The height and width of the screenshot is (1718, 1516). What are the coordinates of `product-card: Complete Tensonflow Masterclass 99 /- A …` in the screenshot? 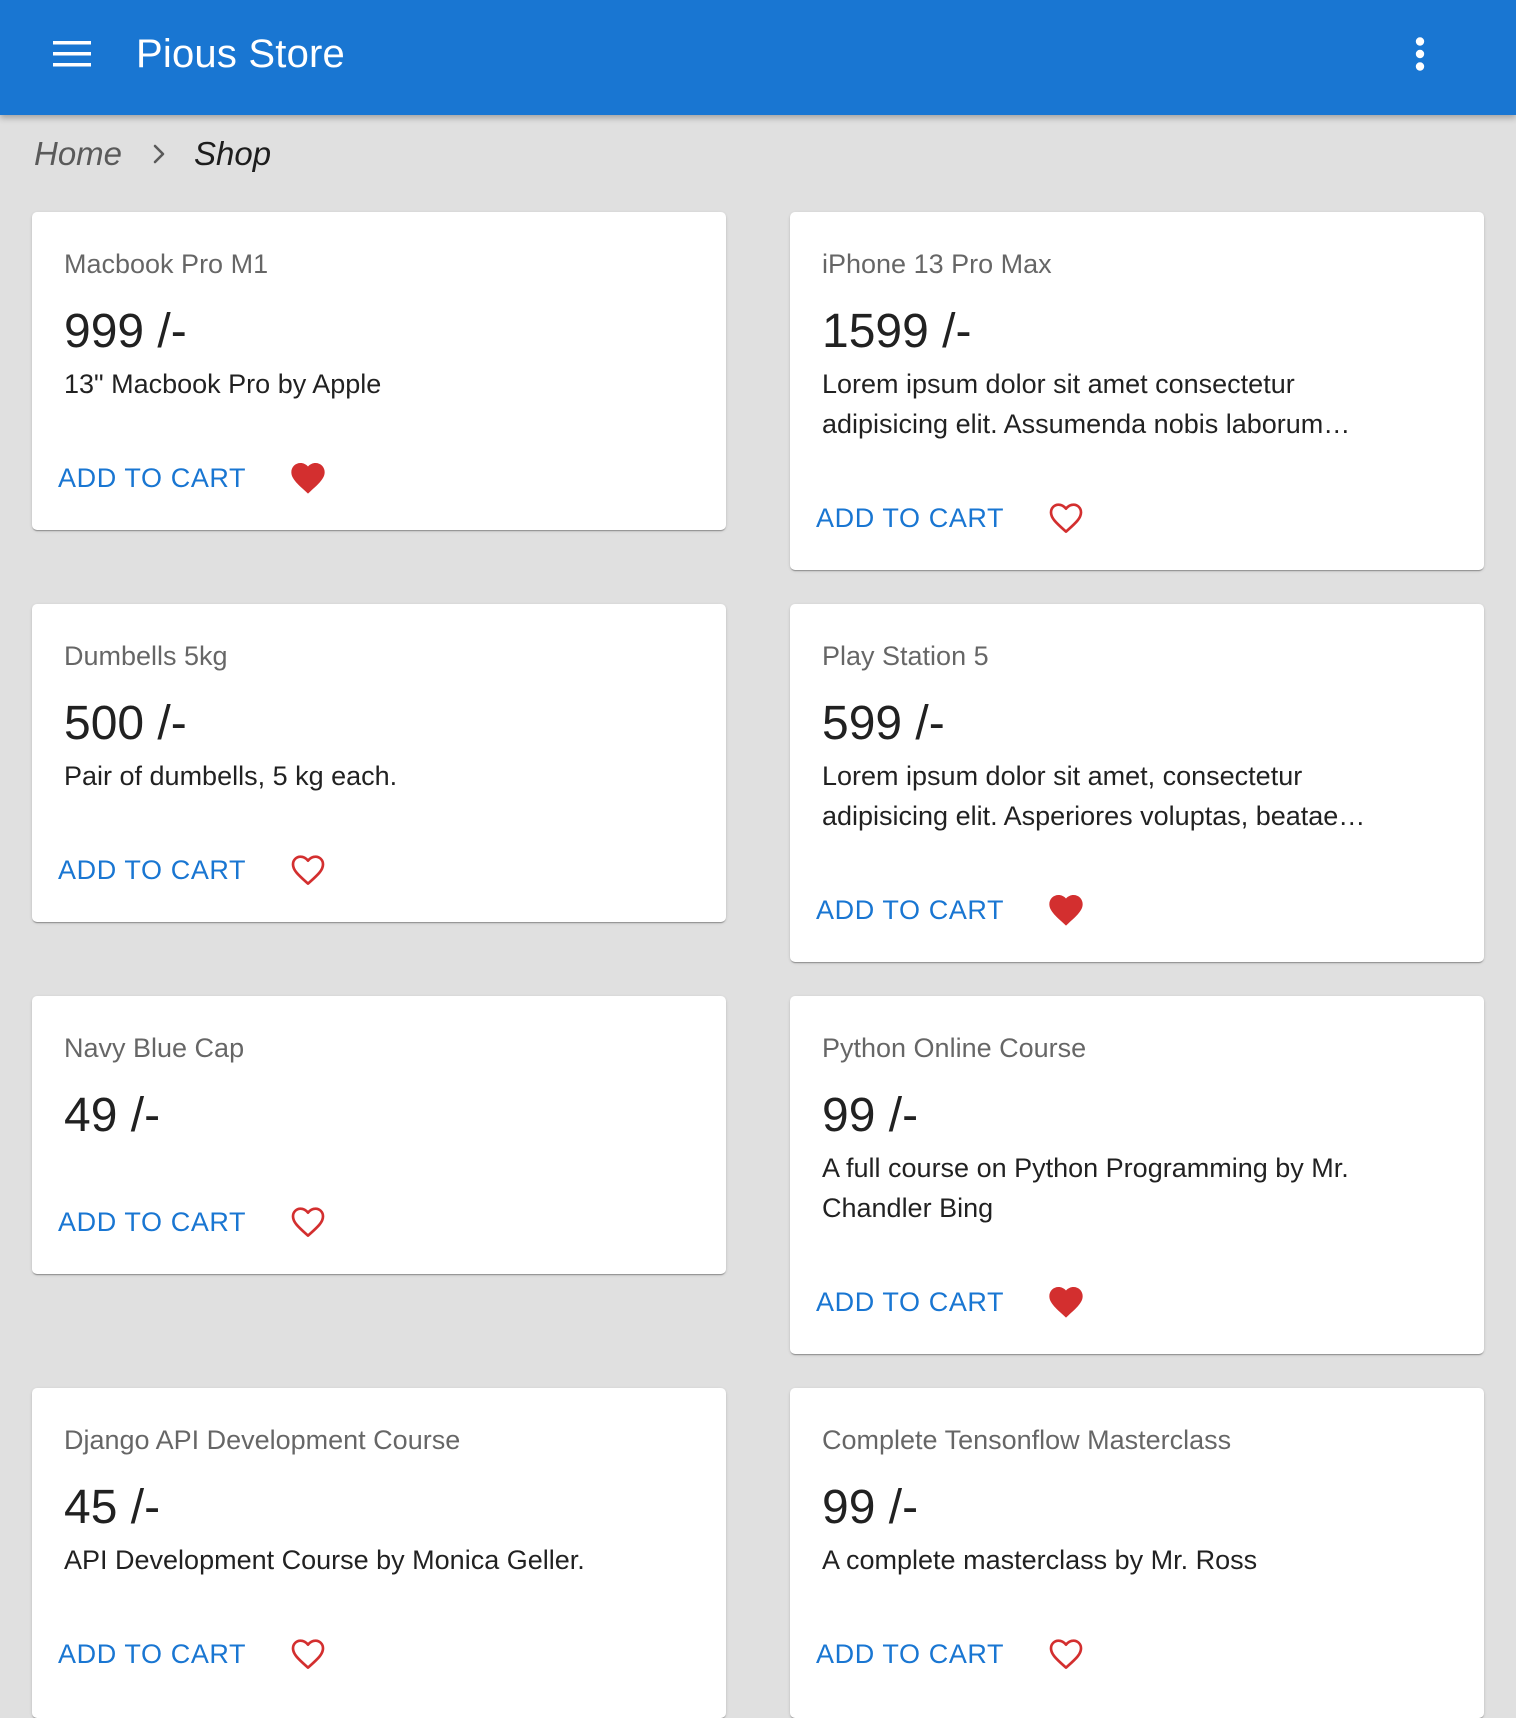 It's located at (1137, 1553).